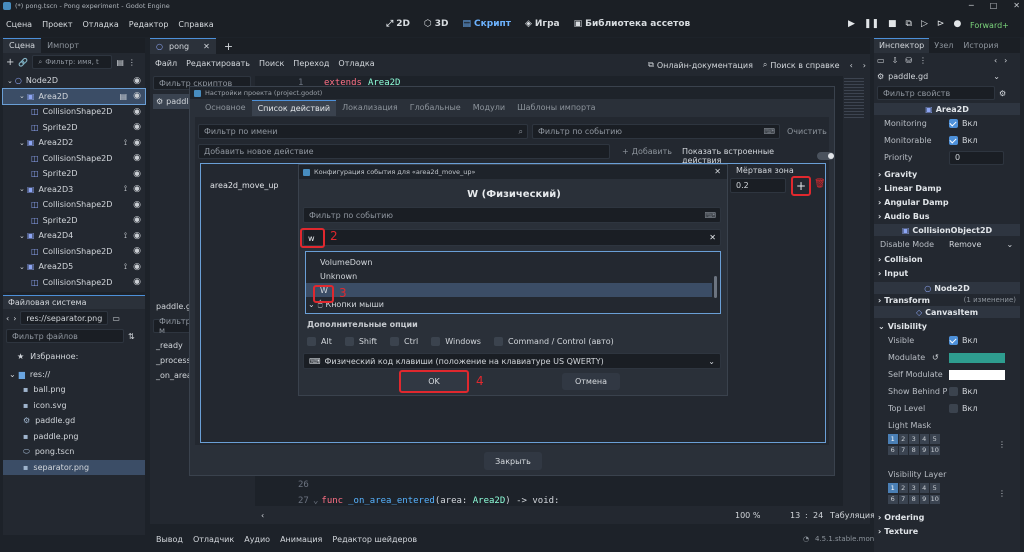 The height and width of the screenshot is (552, 1024). Describe the element at coordinates (632, 24) in the screenshot. I see `tab-asset-library: ▣ Библиотека ассетов` at that location.